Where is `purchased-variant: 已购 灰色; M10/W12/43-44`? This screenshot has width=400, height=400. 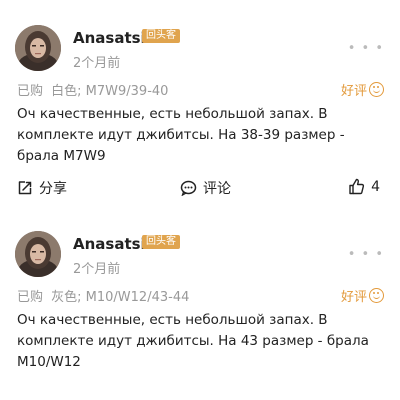 purchased-variant: 已购 灰色; M10/W12/43-44 is located at coordinates (103, 295).